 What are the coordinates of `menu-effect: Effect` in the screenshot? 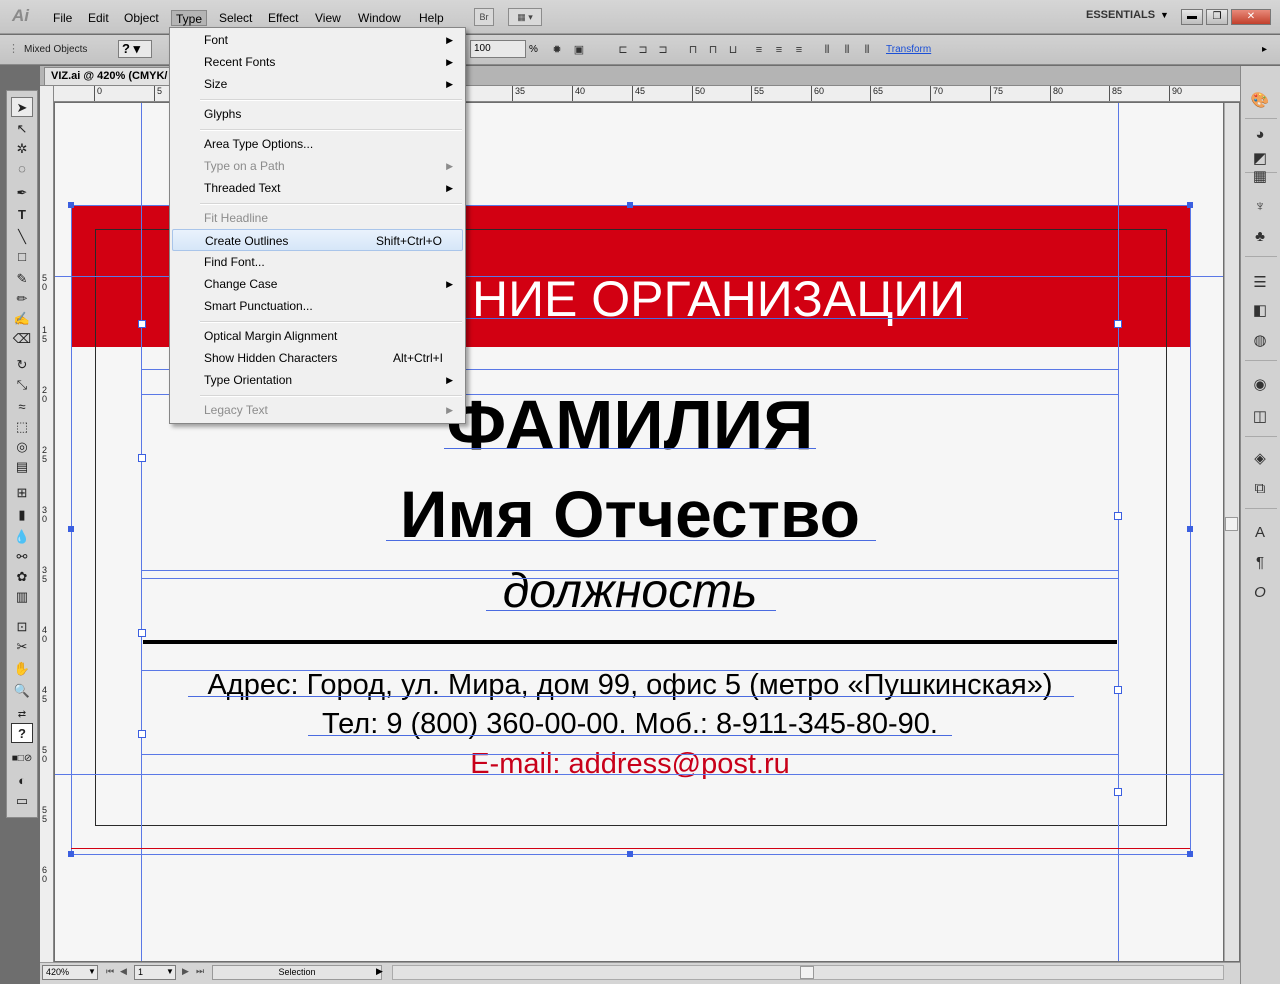 It's located at (283, 18).